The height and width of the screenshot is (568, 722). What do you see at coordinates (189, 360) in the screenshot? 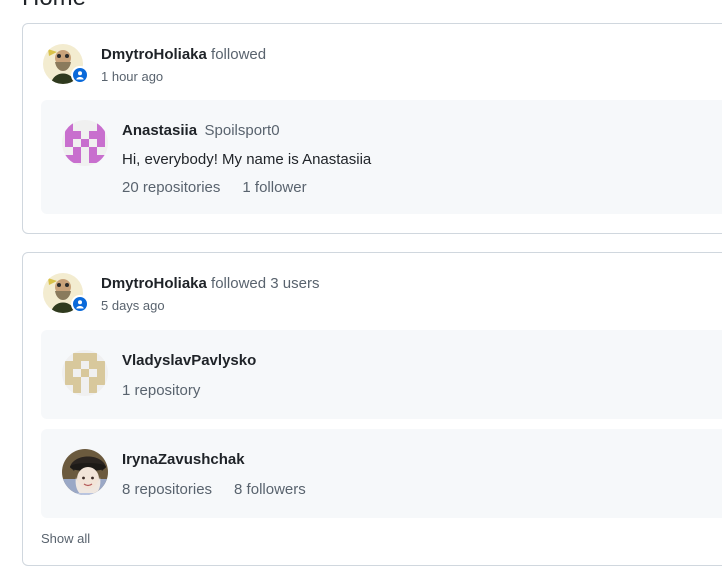
I see `user-name-link: VladyslavPavlysko` at bounding box center [189, 360].